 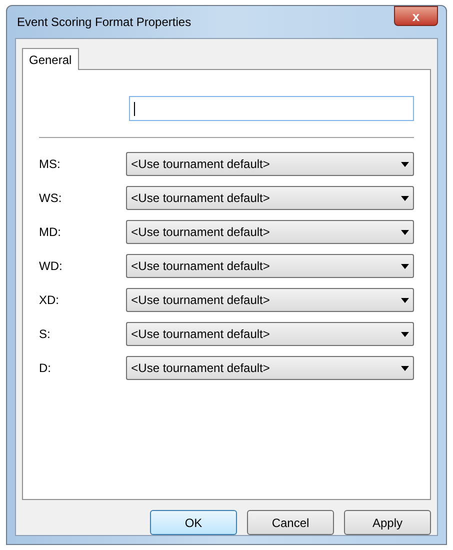 I want to click on field-label: D:, so click(x=45, y=368).